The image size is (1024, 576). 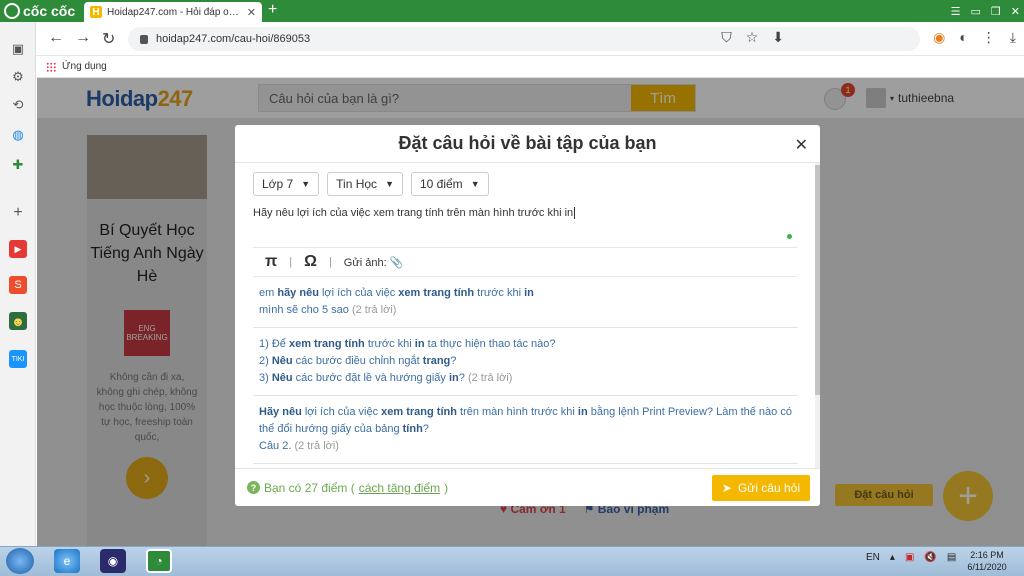 I want to click on minimize-icon: ▭, so click(x=976, y=11).